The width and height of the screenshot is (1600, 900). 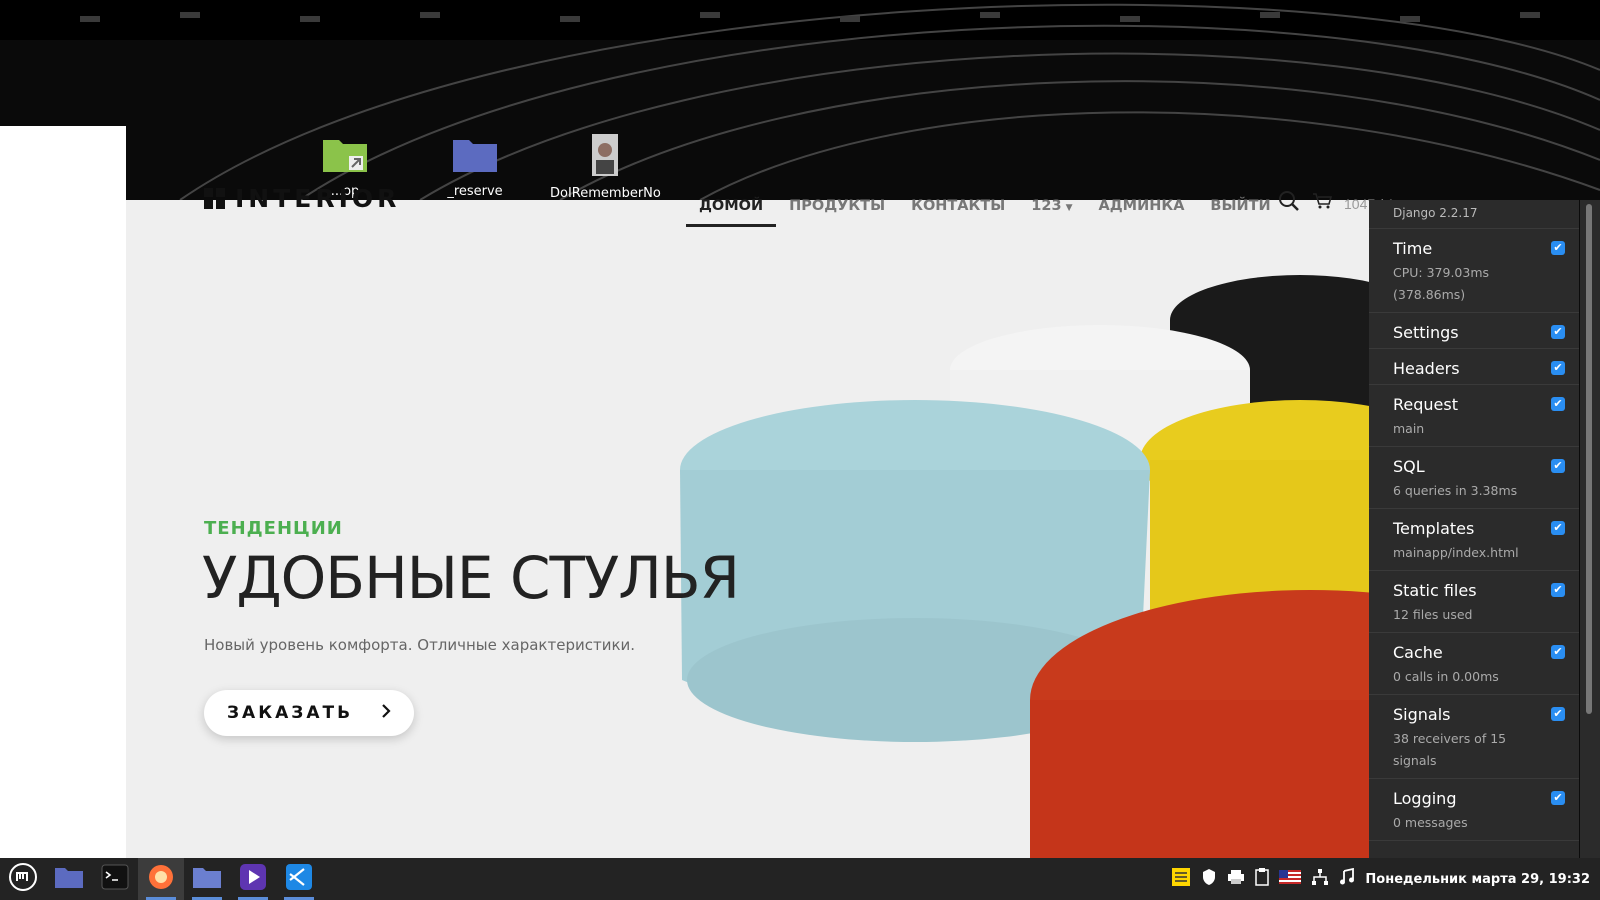 I want to click on hero-kicker: ТЕНДЕНЦИИ, so click(x=273, y=528).